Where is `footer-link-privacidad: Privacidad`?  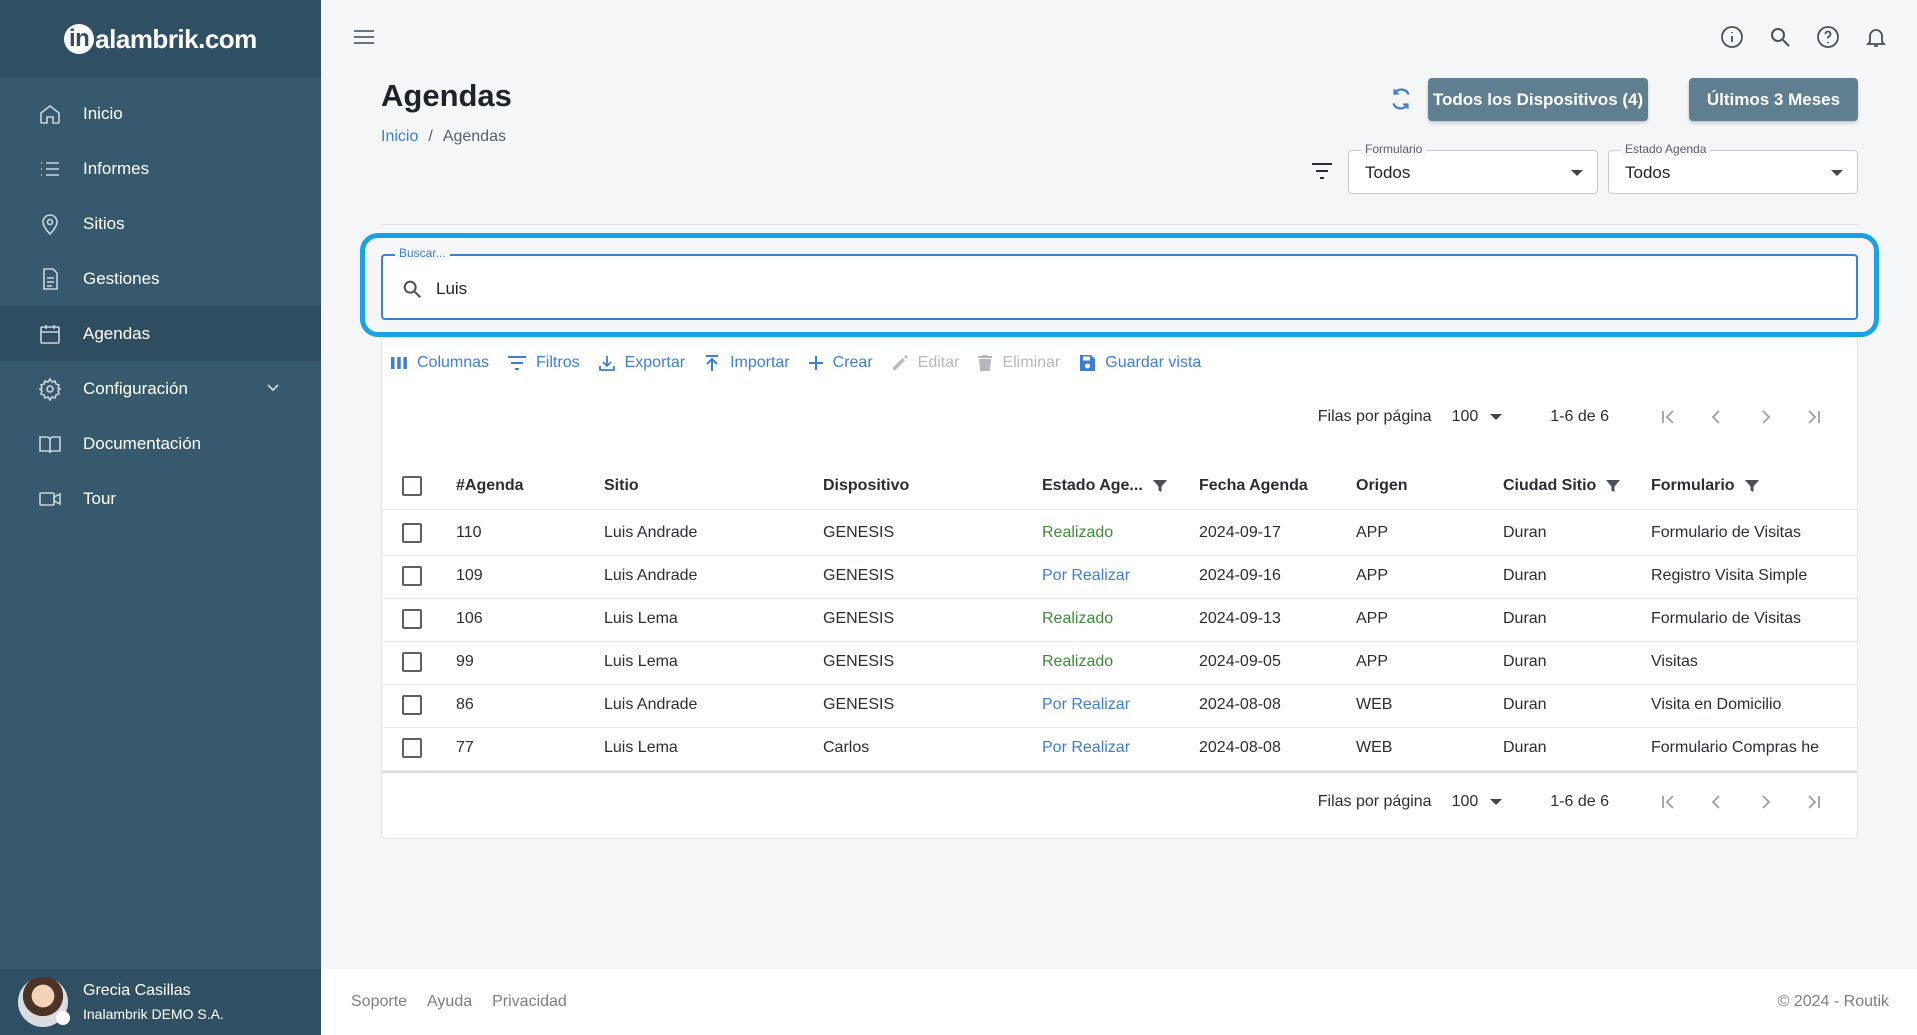 footer-link-privacidad: Privacidad is located at coordinates (529, 1002).